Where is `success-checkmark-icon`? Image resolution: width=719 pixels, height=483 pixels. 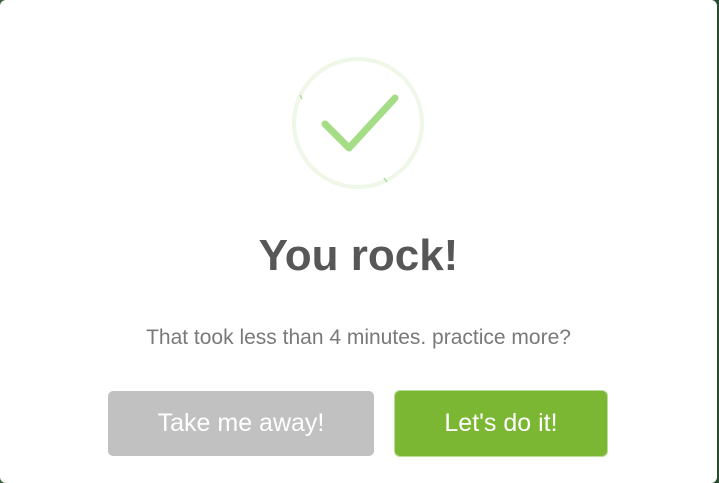
success-checkmark-icon is located at coordinates (358, 123).